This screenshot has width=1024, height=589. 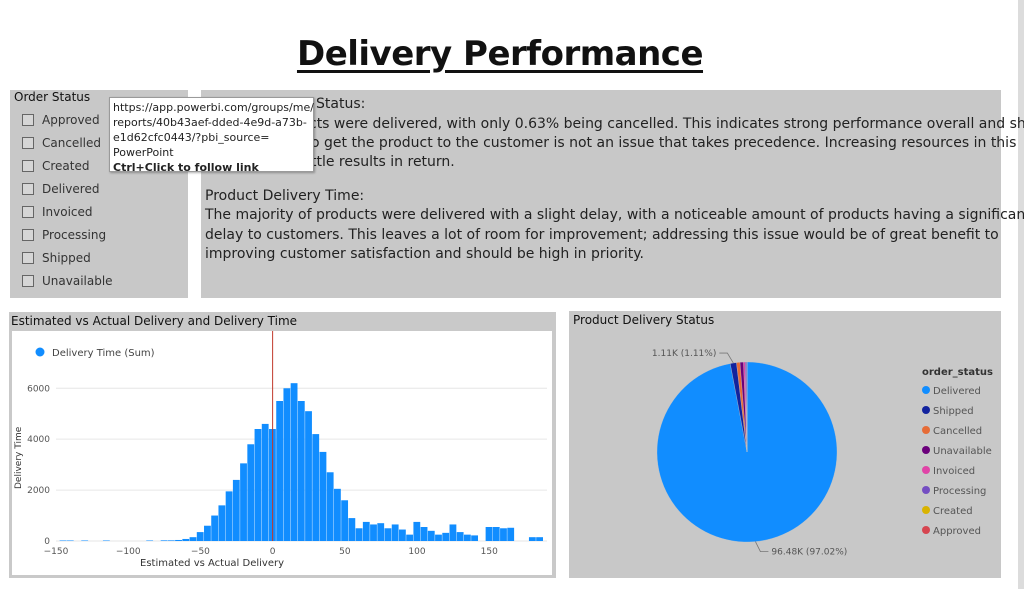 I want to click on legend-item-cancelled: Cancelled, so click(x=957, y=431).